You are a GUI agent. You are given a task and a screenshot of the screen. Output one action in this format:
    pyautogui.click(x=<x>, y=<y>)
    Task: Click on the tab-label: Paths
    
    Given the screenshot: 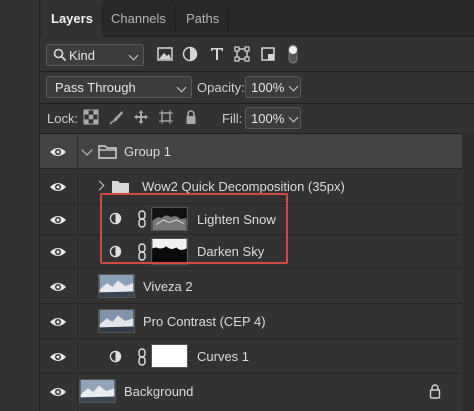 What is the action you would take?
    pyautogui.click(x=203, y=18)
    